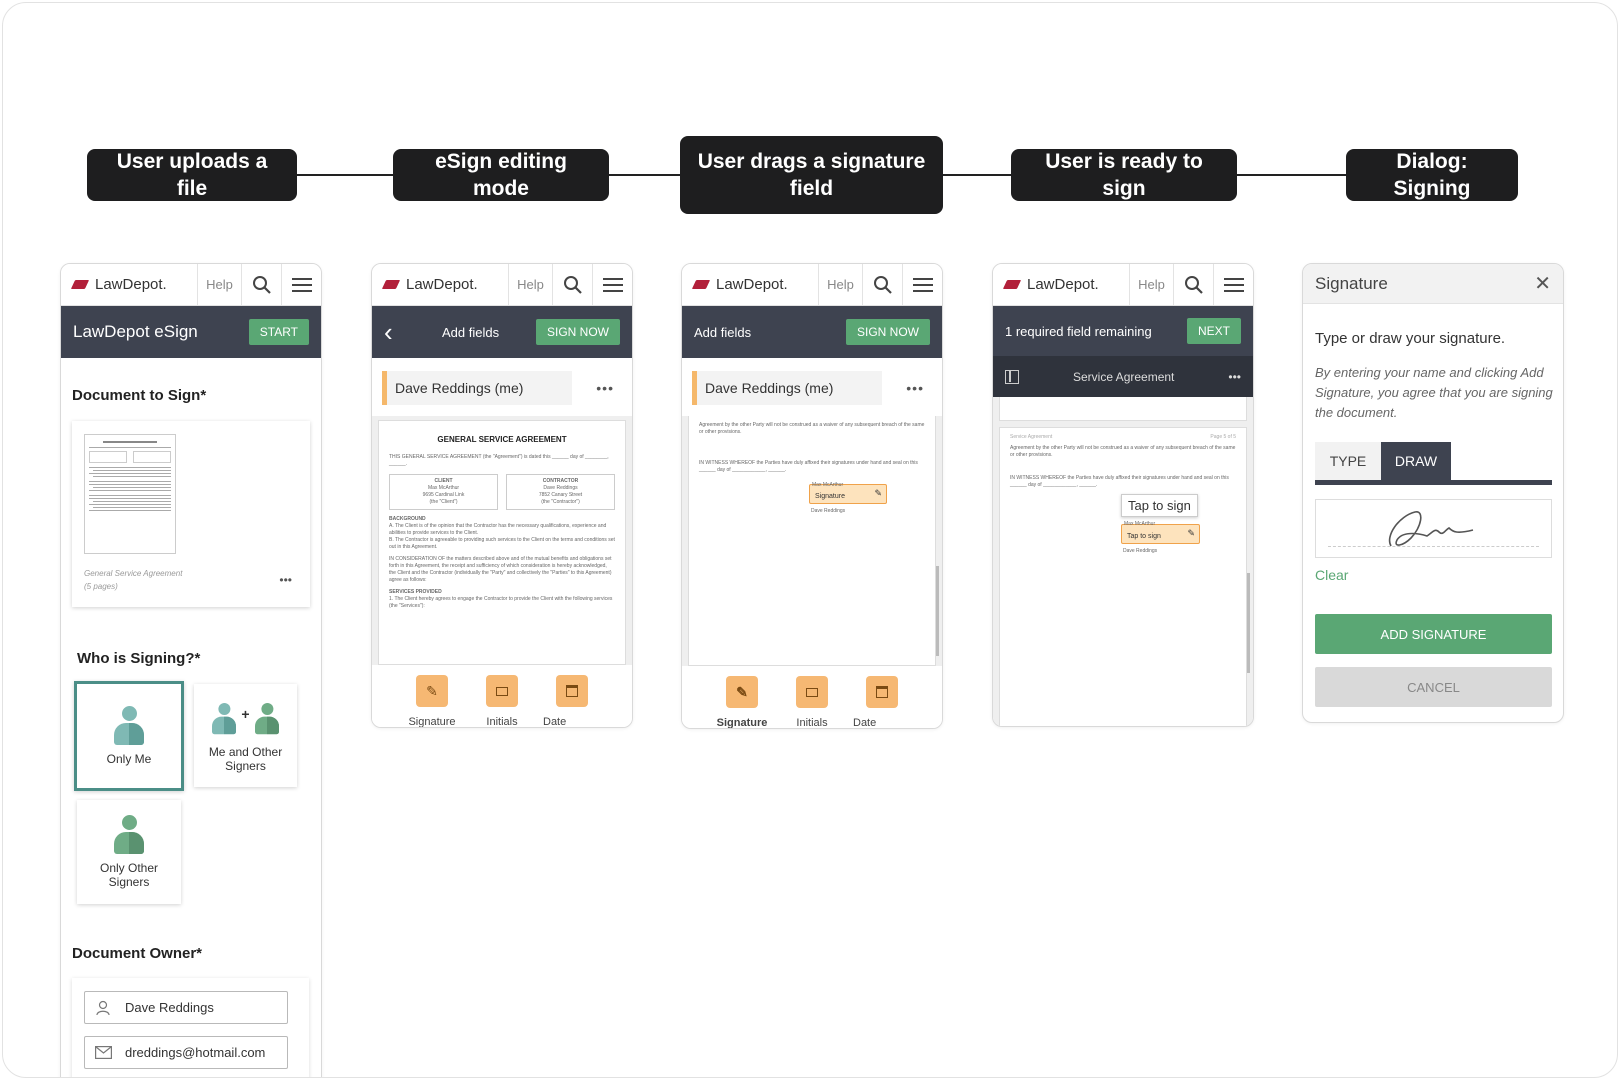 The height and width of the screenshot is (1080, 1620). Describe the element at coordinates (245, 758) in the screenshot. I see `option-label: Me and Other Signers` at that location.